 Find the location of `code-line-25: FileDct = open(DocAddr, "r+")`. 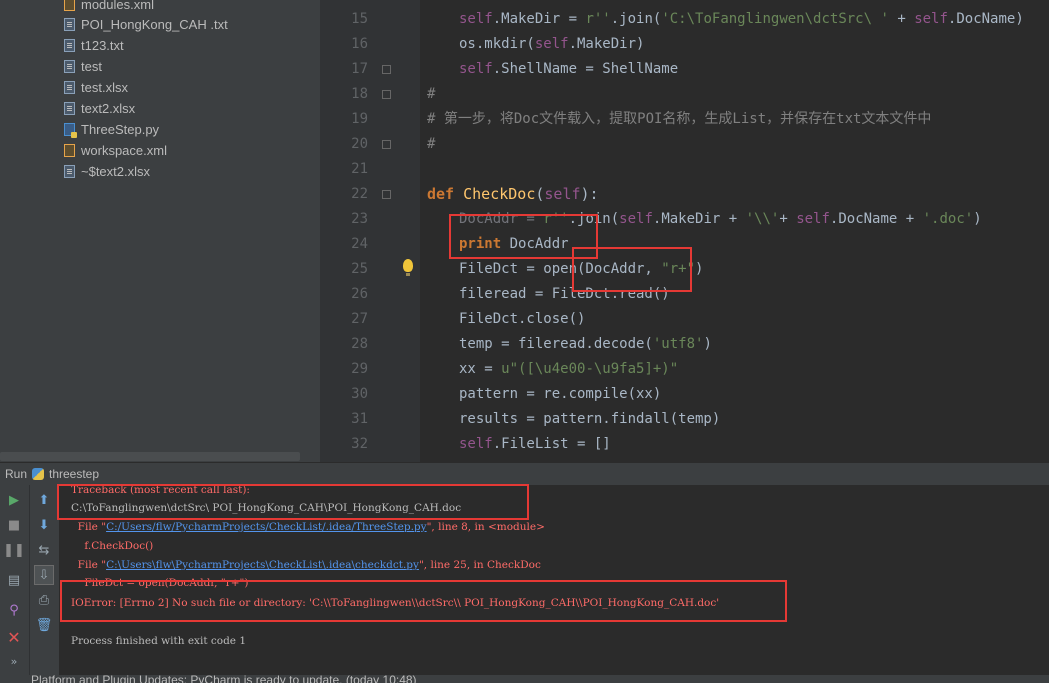

code-line-25: FileDct = open(DocAddr, "r+") is located at coordinates (581, 269).